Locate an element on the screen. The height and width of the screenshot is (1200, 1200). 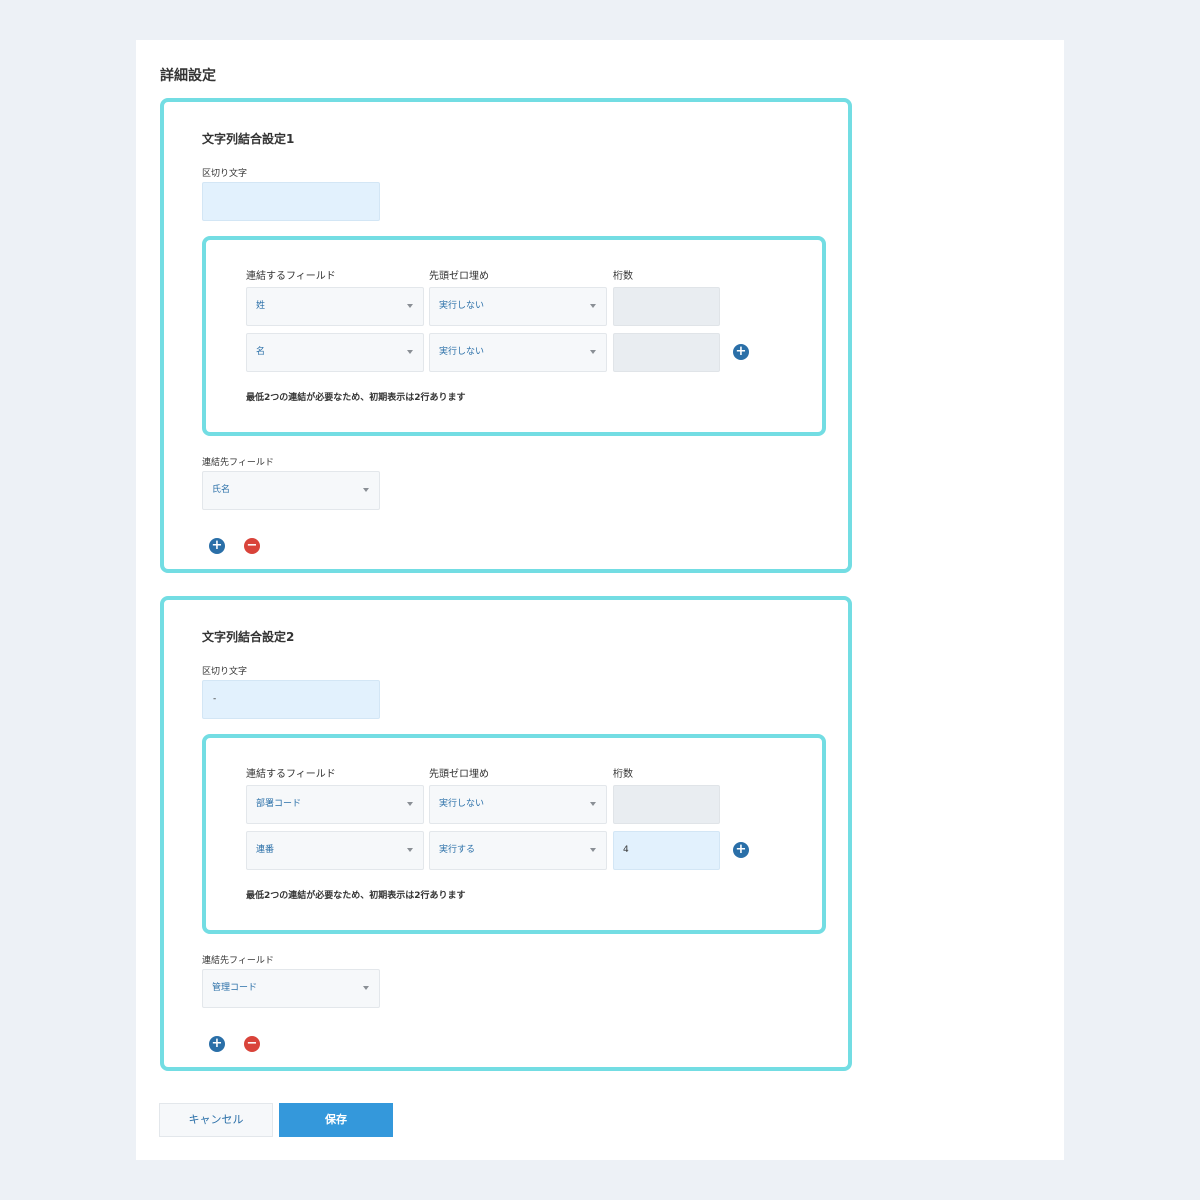
field-select: 姓 is located at coordinates (335, 306).